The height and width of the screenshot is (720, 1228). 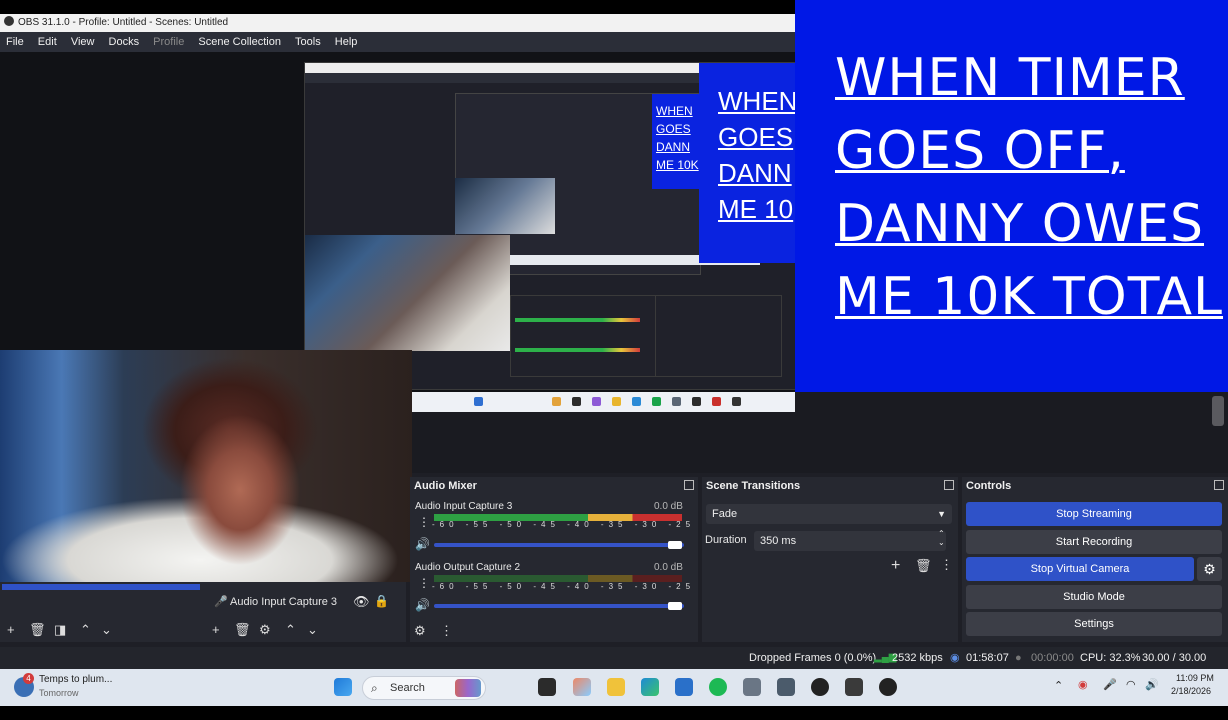 What do you see at coordinates (650, 687) in the screenshot?
I see `edge-icon` at bounding box center [650, 687].